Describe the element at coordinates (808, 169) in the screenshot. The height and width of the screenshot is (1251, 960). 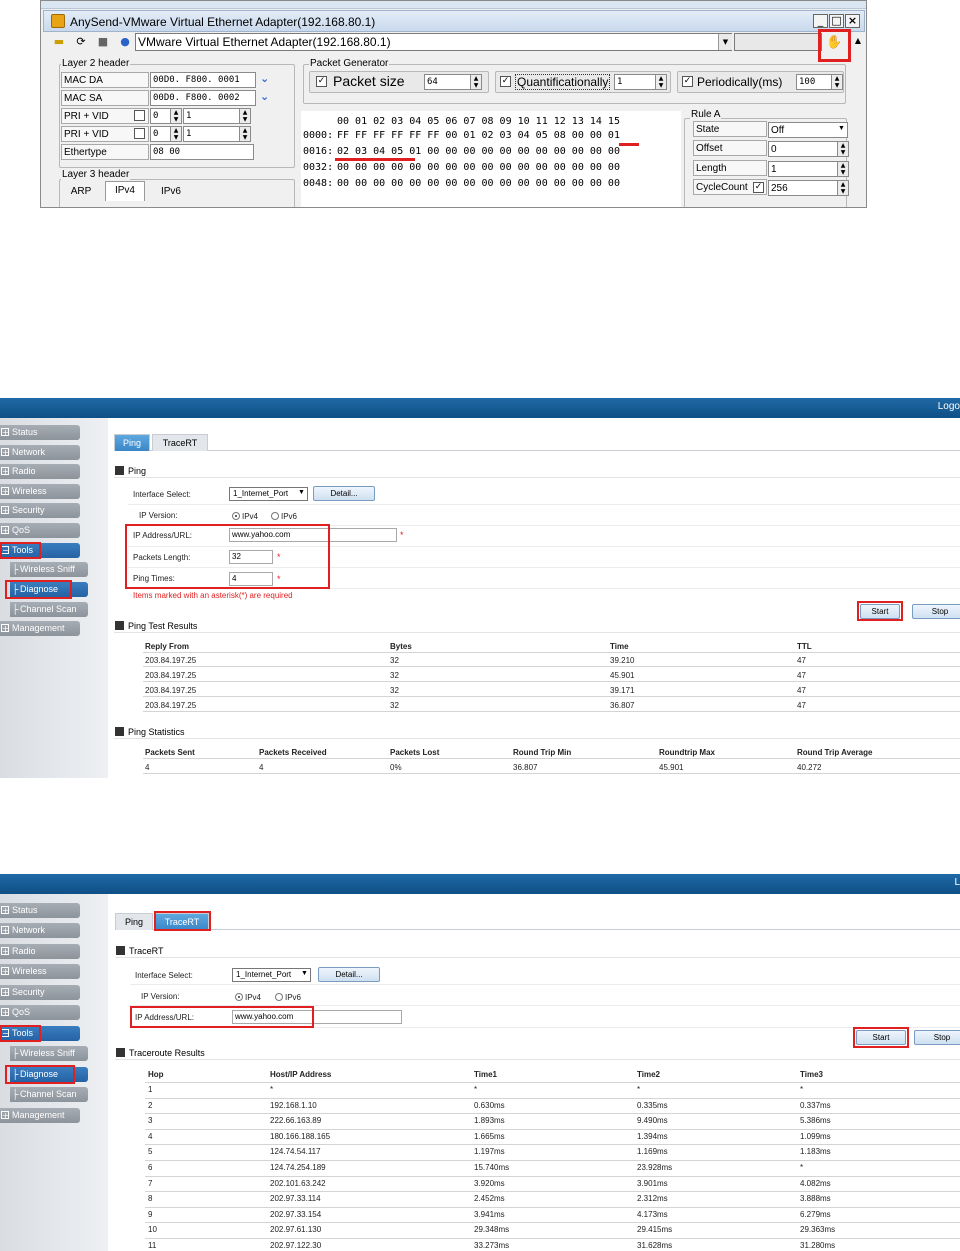
I see `length-field: 1` at that location.